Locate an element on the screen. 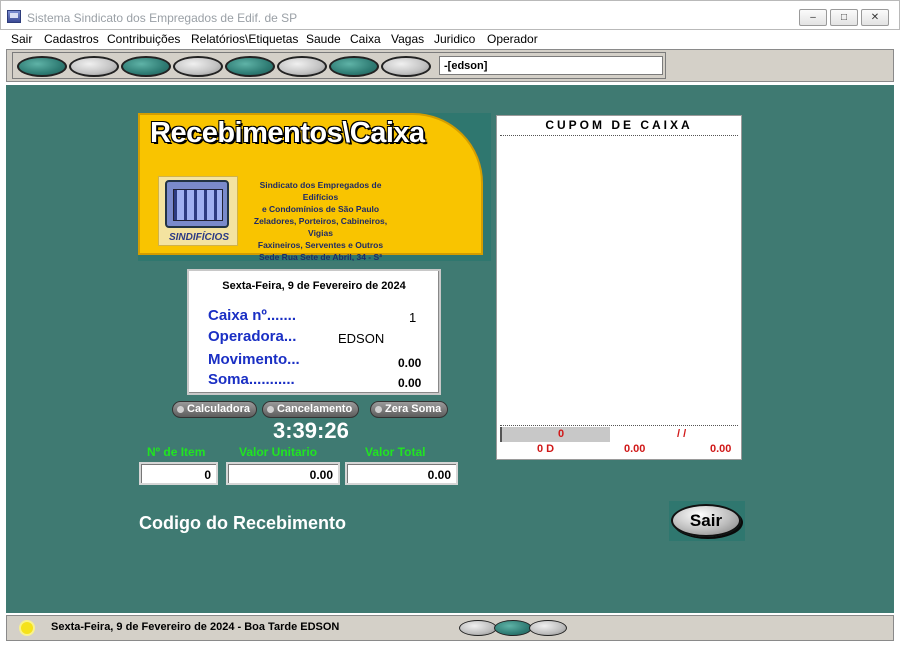  codigo-recebimento-label: Codigo do Recebimento is located at coordinates (242, 523).